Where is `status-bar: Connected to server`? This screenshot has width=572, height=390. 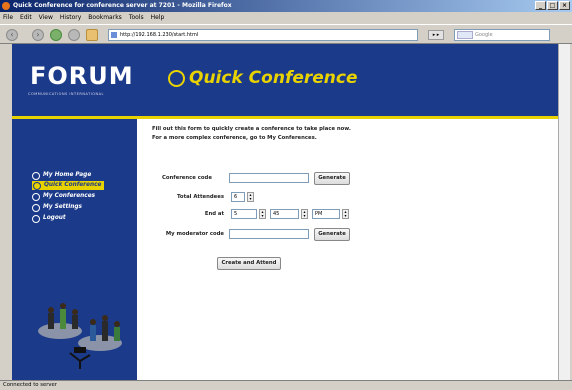
status-bar: Connected to server is located at coordinates (286, 385).